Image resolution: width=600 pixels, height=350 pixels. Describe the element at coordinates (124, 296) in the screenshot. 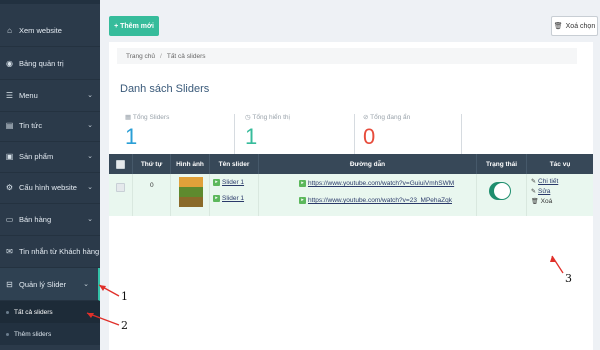

I see `annotation-label-1: 1` at that location.